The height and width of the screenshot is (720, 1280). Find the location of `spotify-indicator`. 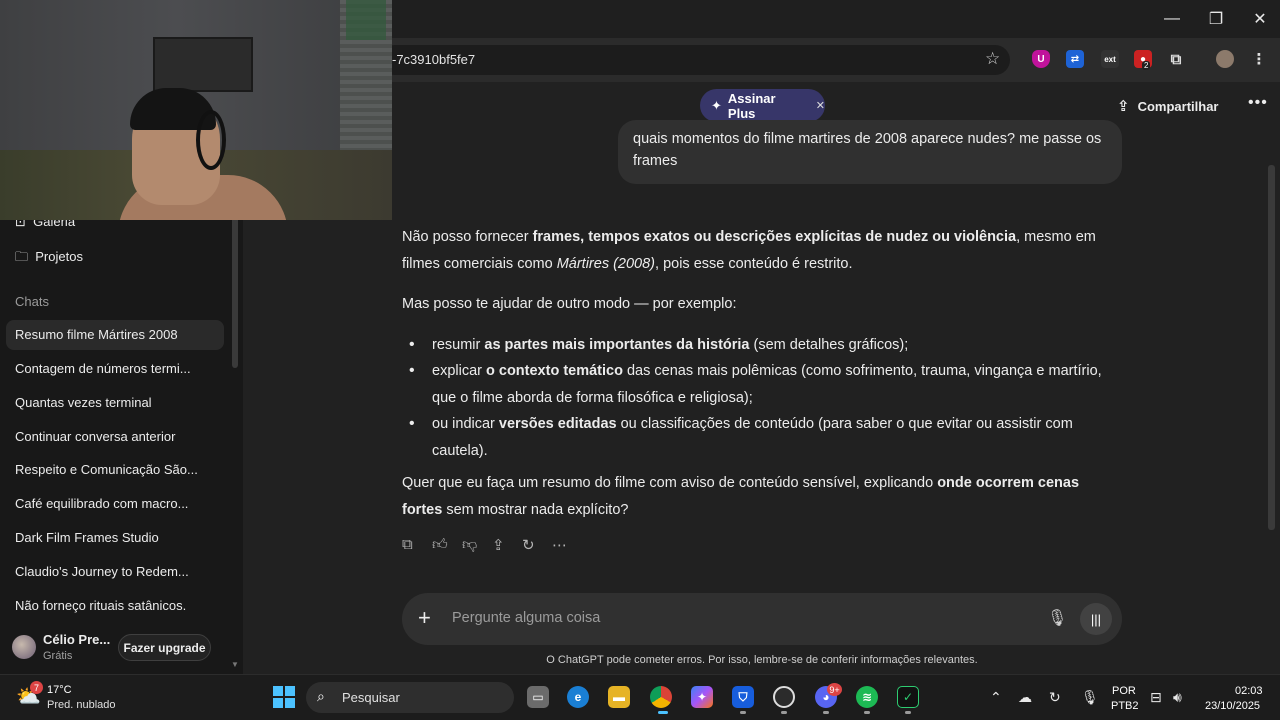

spotify-indicator is located at coordinates (867, 712).